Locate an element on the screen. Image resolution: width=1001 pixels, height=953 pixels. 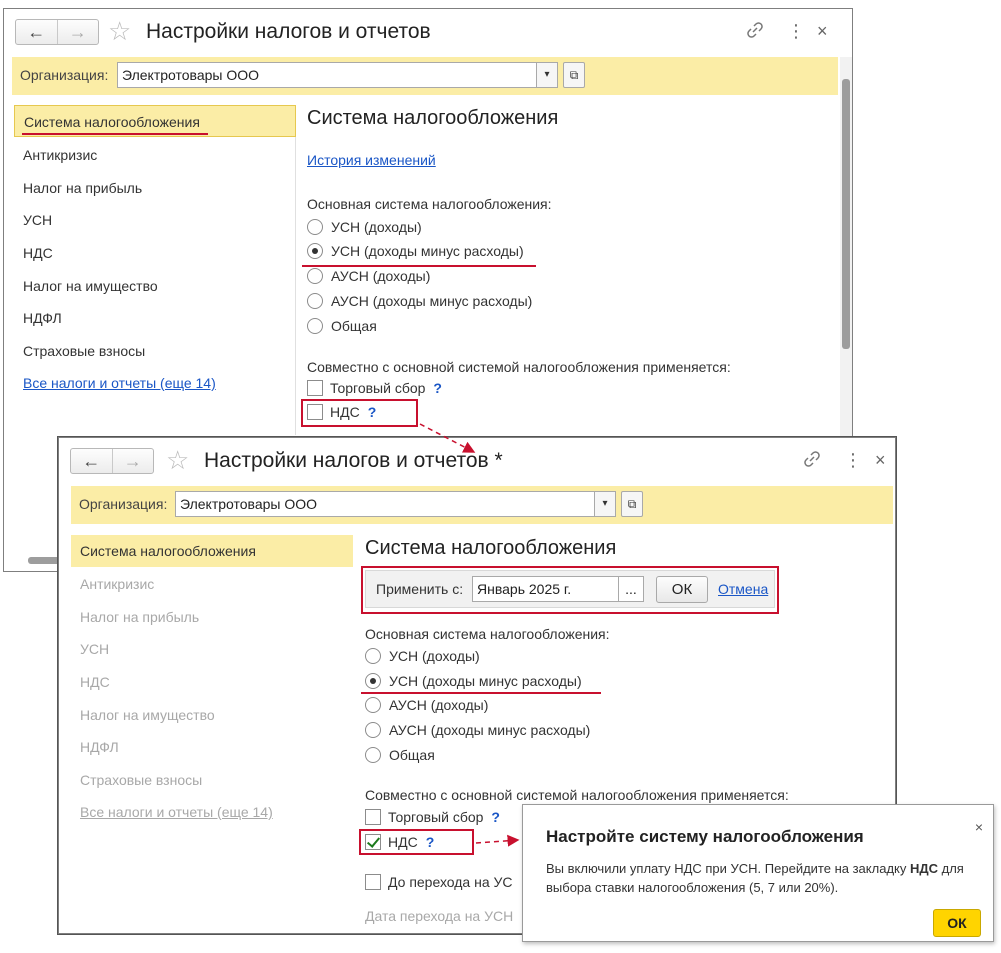
popup-ok-button: ОК is located at coordinates (957, 923).